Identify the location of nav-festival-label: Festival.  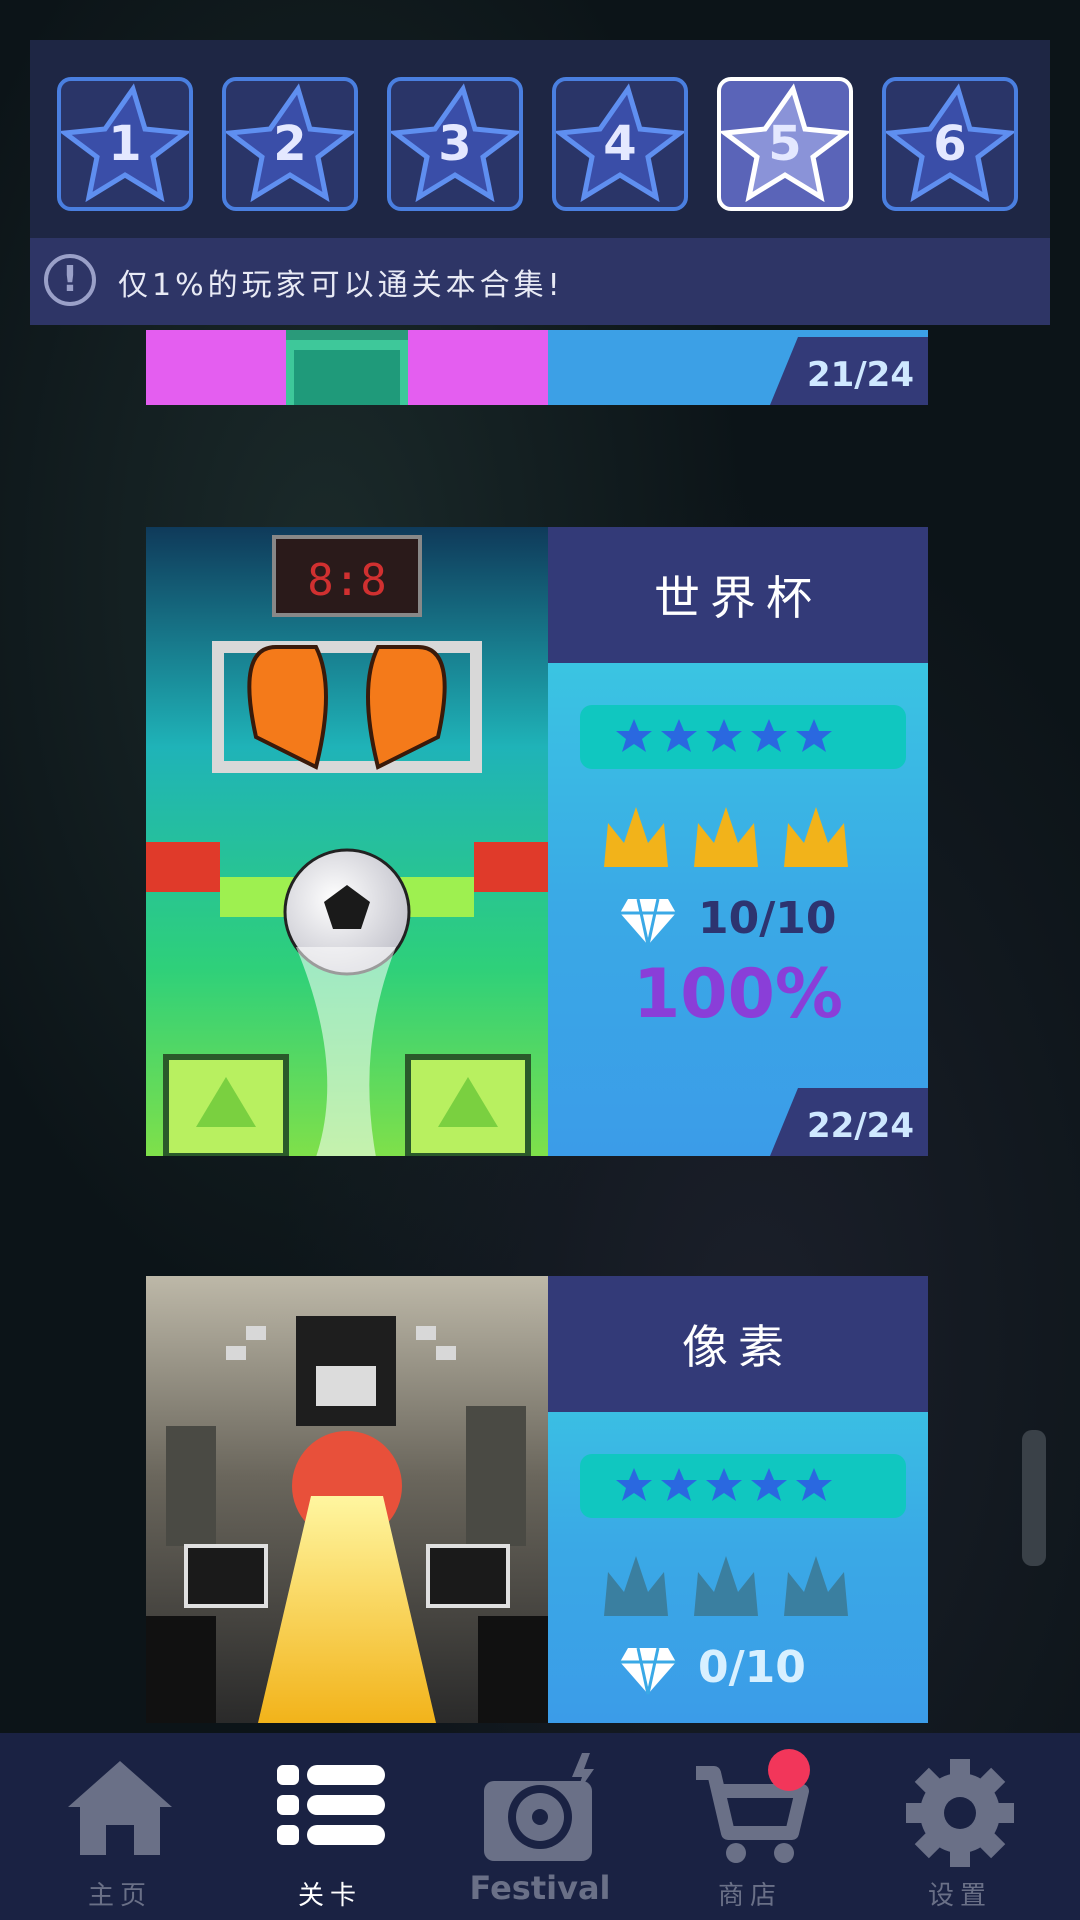
(540, 1888).